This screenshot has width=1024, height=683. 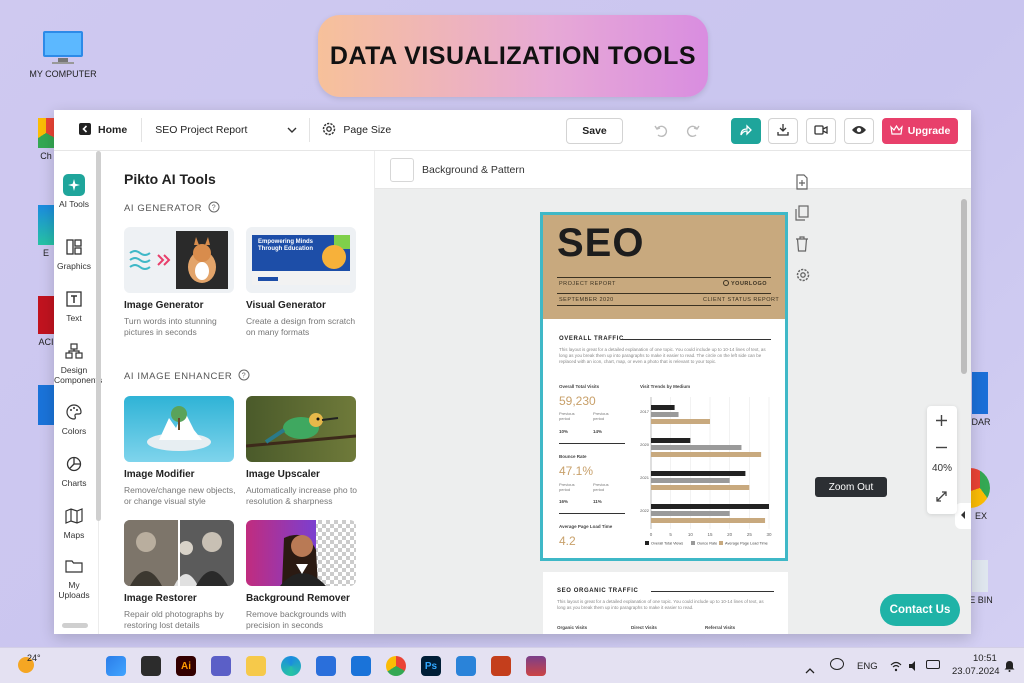 What do you see at coordinates (594, 131) in the screenshot?
I see `save-button: Save` at bounding box center [594, 131].